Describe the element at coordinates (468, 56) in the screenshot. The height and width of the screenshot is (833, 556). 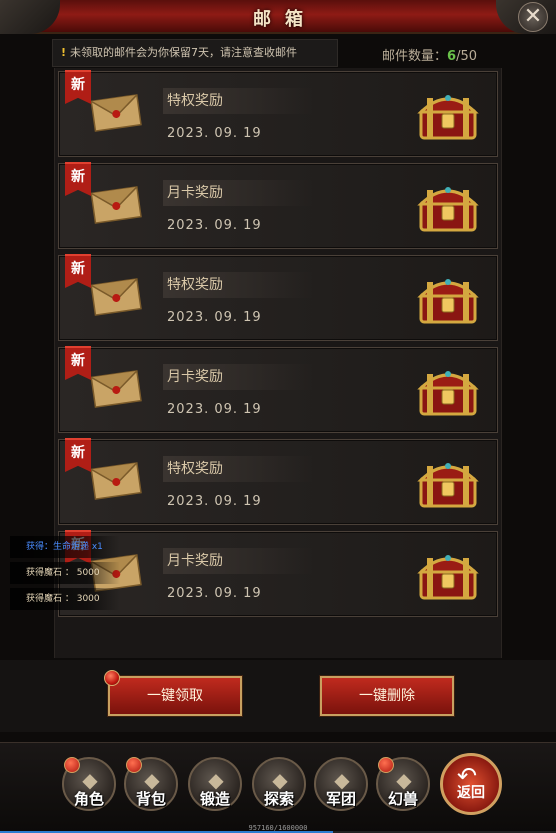
I see `mail-count-max: 50` at that location.